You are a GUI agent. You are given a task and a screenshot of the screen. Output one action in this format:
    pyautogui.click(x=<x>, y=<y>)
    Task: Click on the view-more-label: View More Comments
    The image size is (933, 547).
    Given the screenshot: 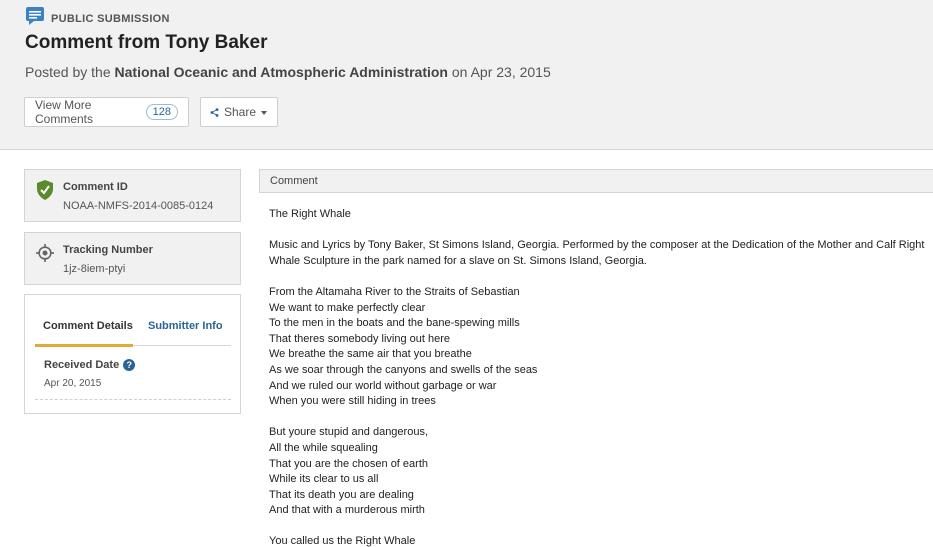 What is the action you would take?
    pyautogui.click(x=64, y=112)
    